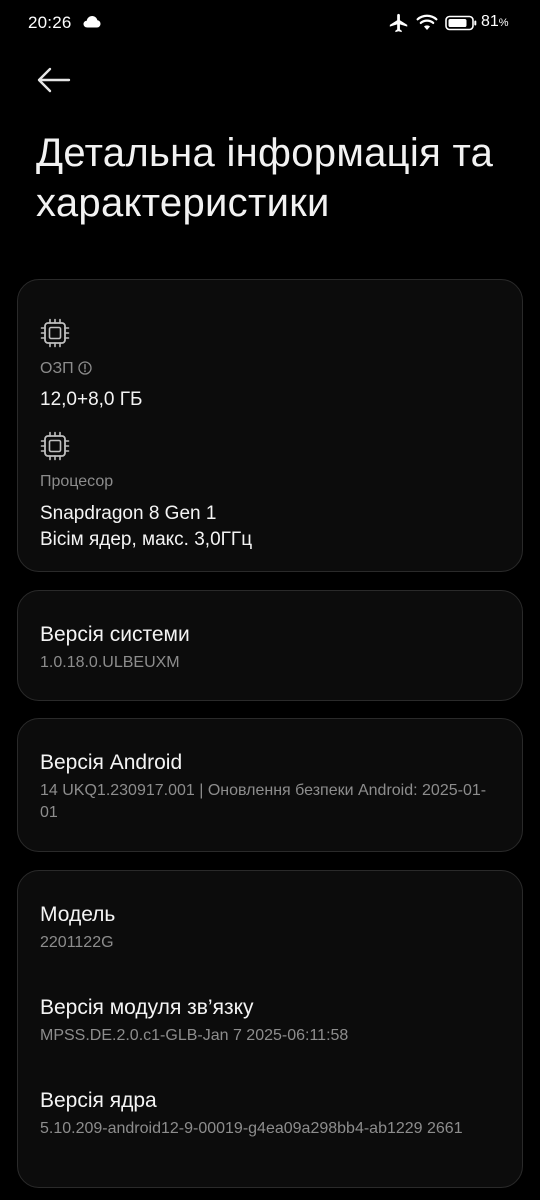 This screenshot has width=540, height=1200. I want to click on back-button, so click(53, 80).